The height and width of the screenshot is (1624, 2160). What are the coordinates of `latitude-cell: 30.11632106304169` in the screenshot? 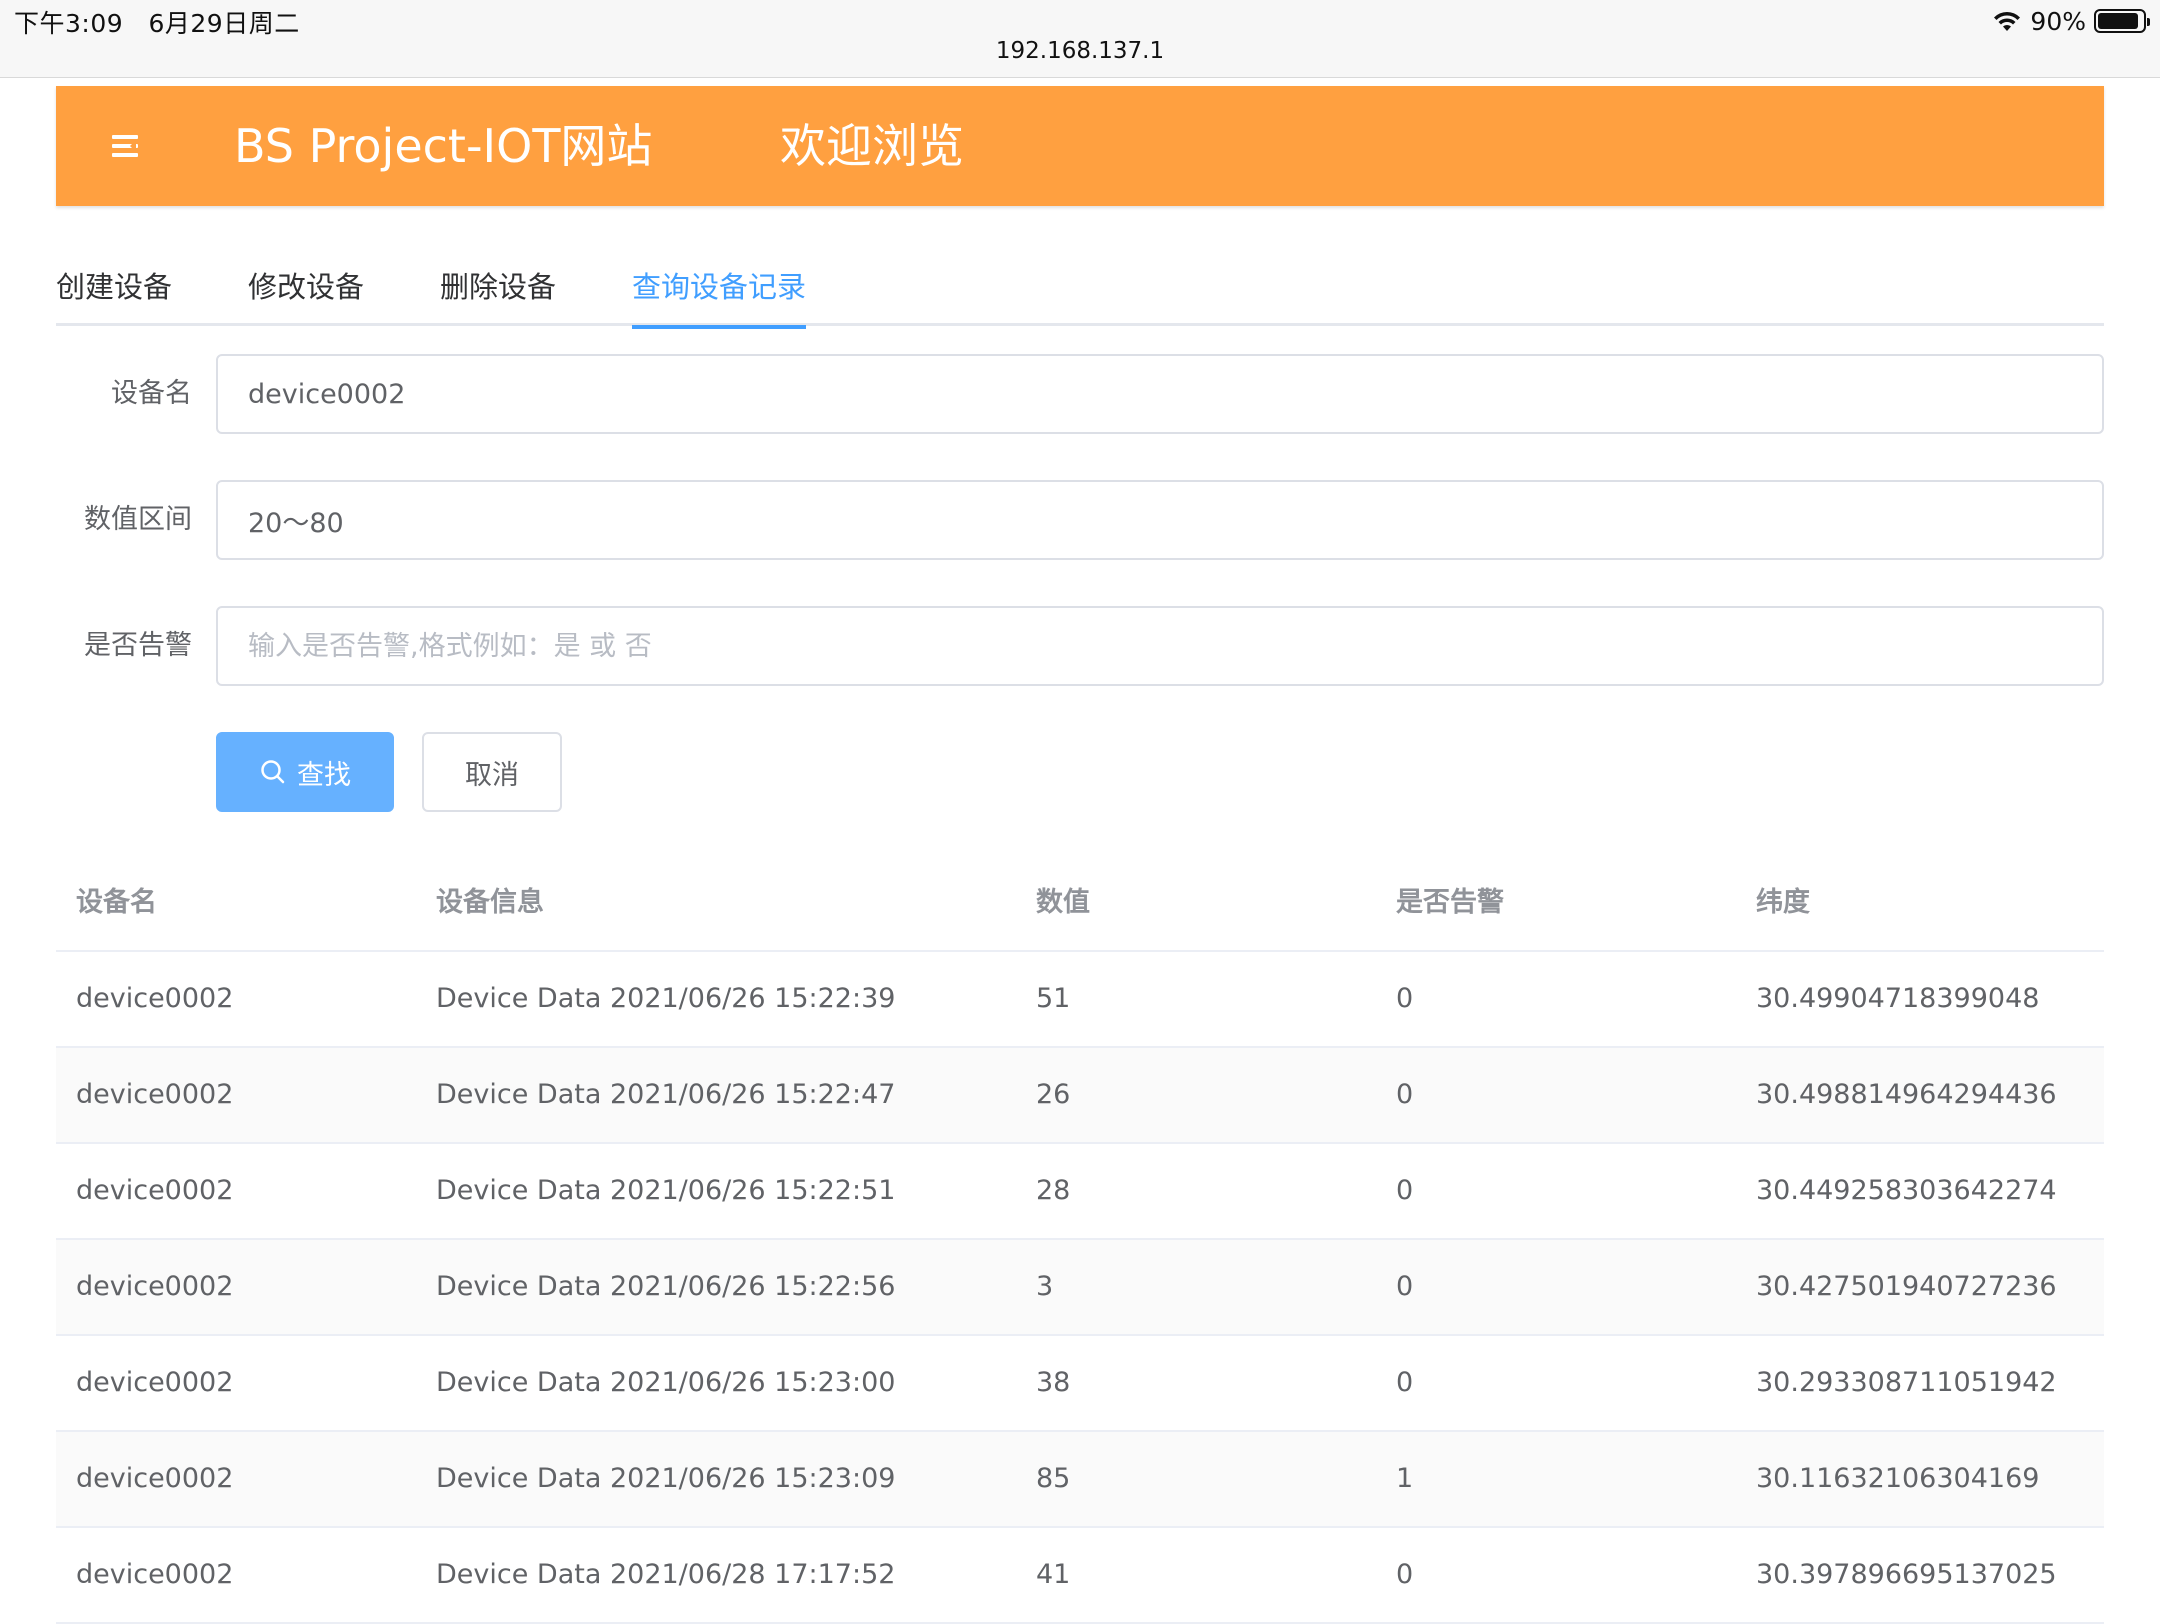 It's located at (1898, 1478).